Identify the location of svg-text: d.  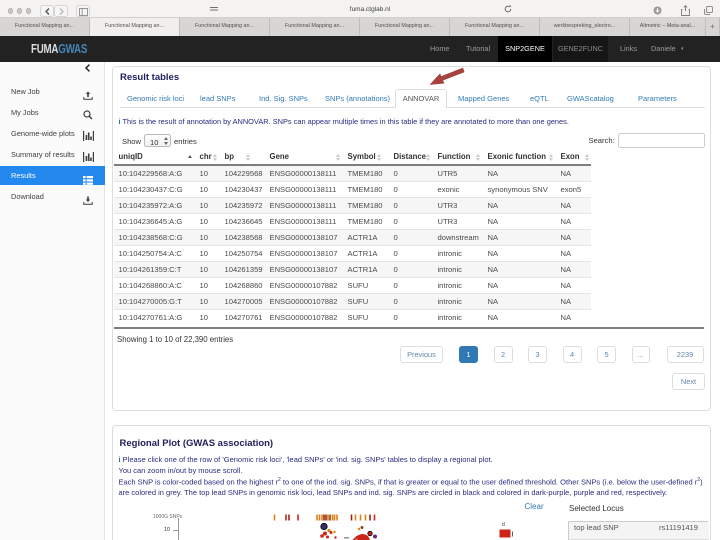
(503, 525).